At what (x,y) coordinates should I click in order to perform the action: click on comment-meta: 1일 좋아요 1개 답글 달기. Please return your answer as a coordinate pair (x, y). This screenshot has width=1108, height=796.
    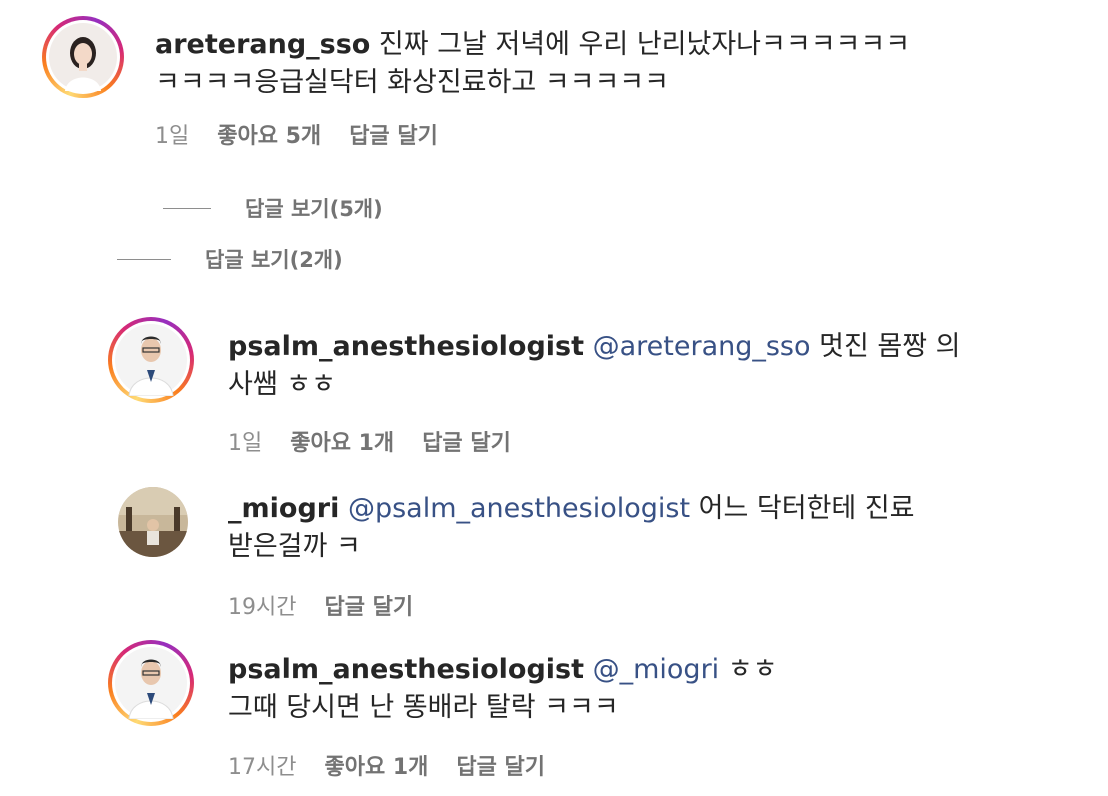
    Looking at the image, I should click on (369, 441).